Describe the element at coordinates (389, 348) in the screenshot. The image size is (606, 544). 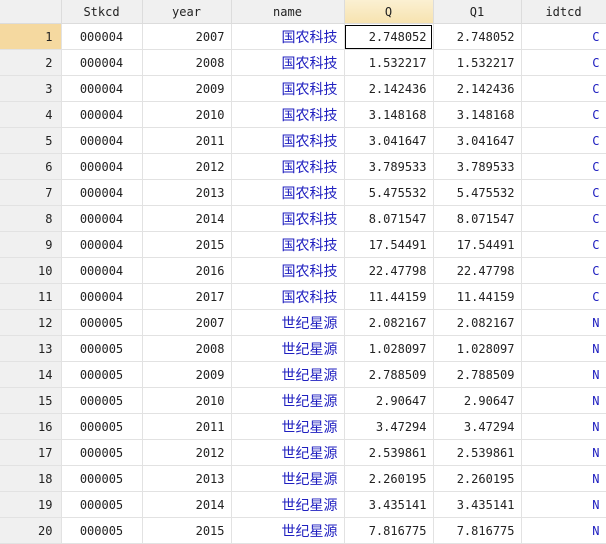
I see `cell-q: 1.028097` at that location.